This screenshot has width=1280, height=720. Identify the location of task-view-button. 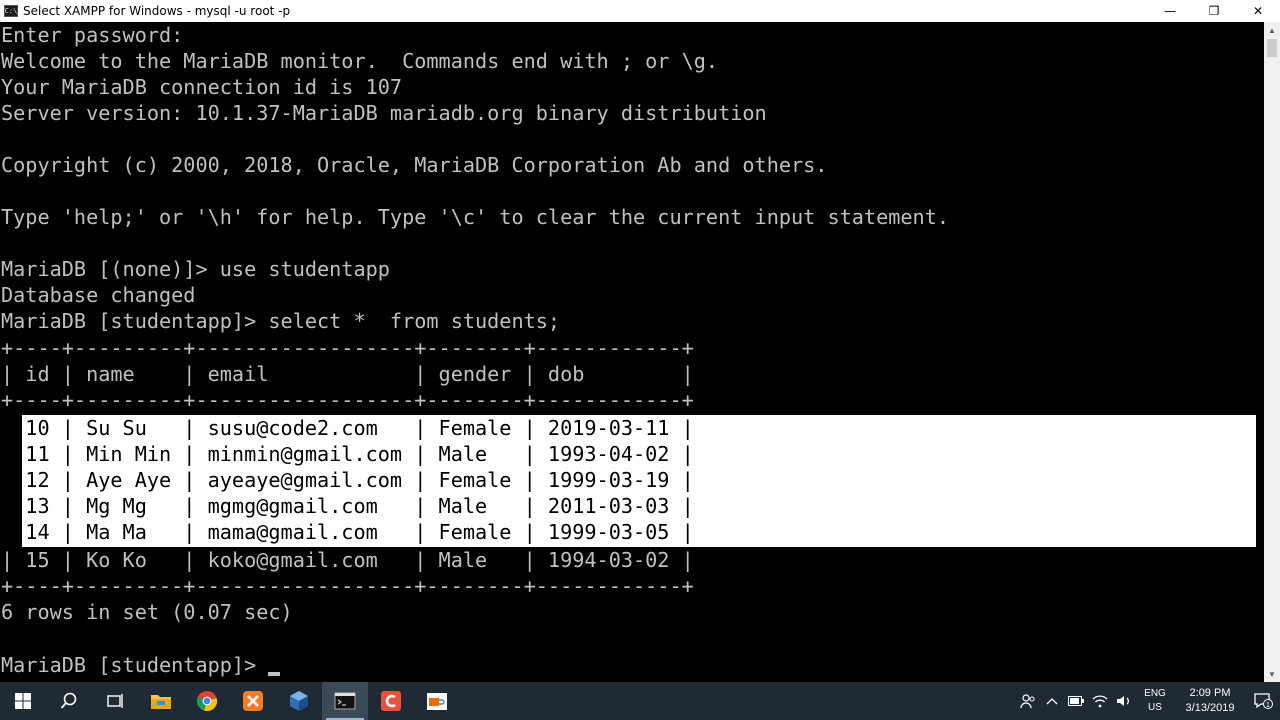
(115, 701).